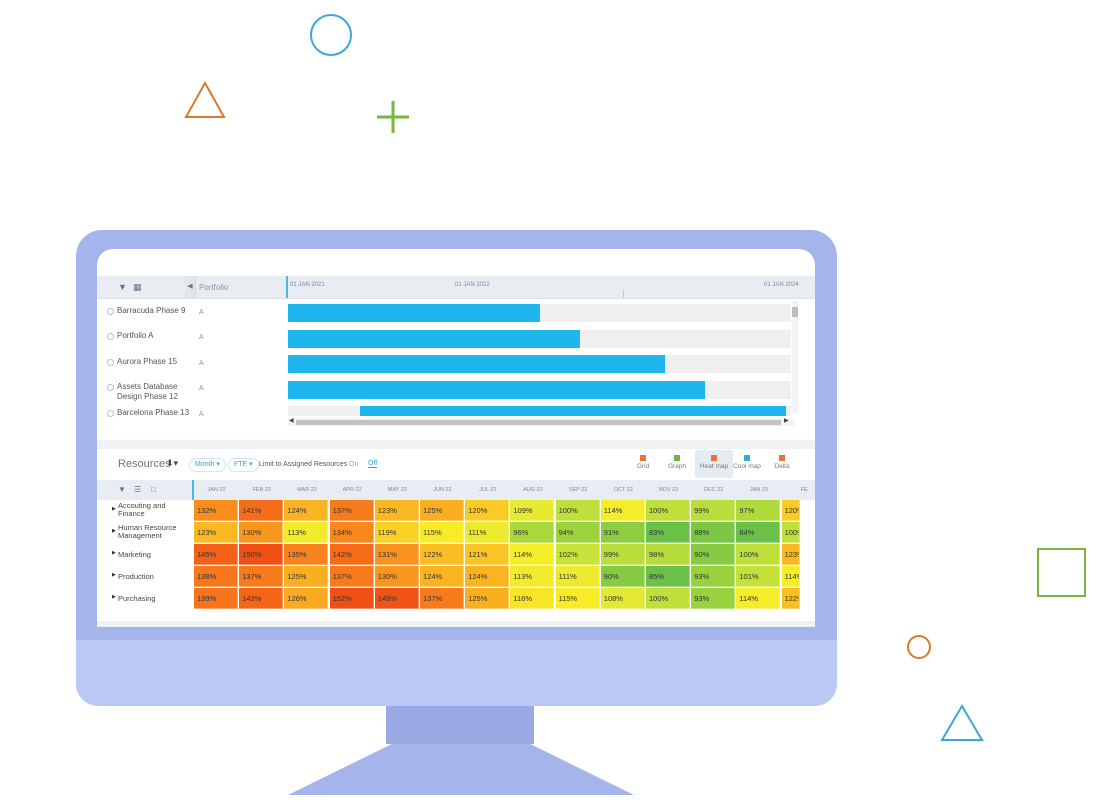  I want to click on heatmap-cell: 119%, so click(396, 532).